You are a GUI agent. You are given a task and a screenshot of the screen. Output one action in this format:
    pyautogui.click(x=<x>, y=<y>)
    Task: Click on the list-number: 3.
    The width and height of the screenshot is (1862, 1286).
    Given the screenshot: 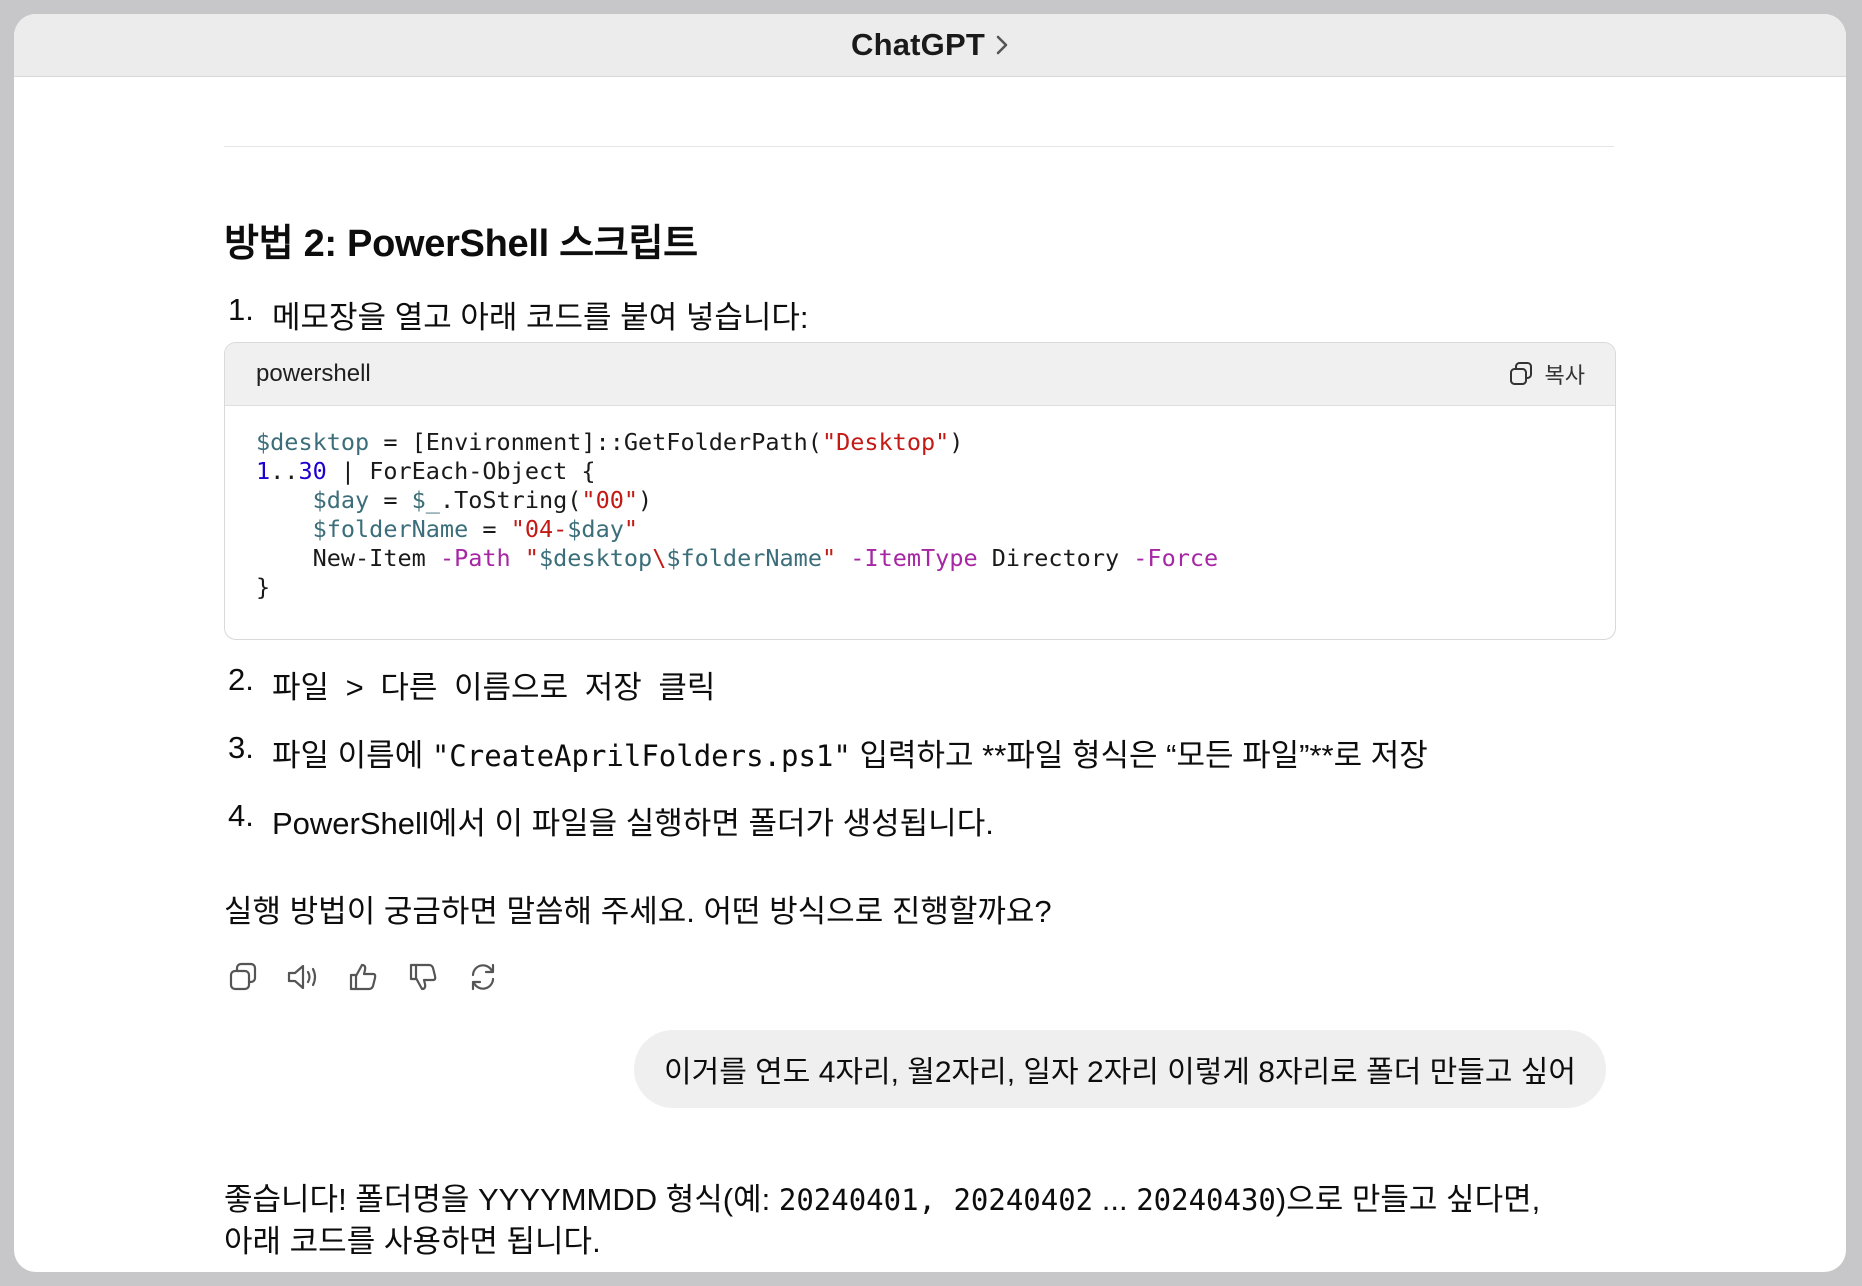 What is the action you would take?
    pyautogui.click(x=241, y=747)
    